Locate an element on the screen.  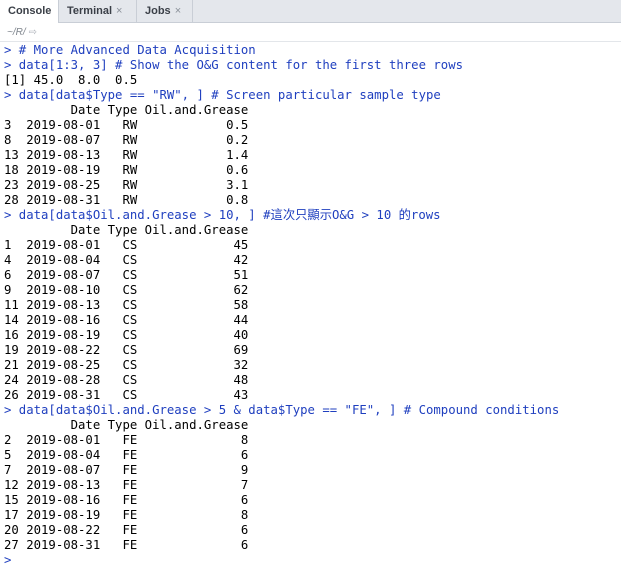
working-directory-path: ~/R/ is located at coordinates (16, 32).